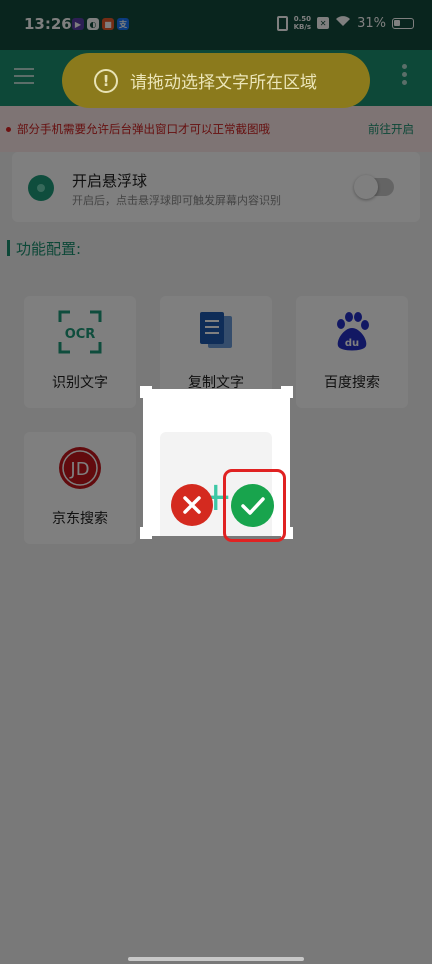 The height and width of the screenshot is (964, 432). I want to click on check-icon, so click(252, 505).